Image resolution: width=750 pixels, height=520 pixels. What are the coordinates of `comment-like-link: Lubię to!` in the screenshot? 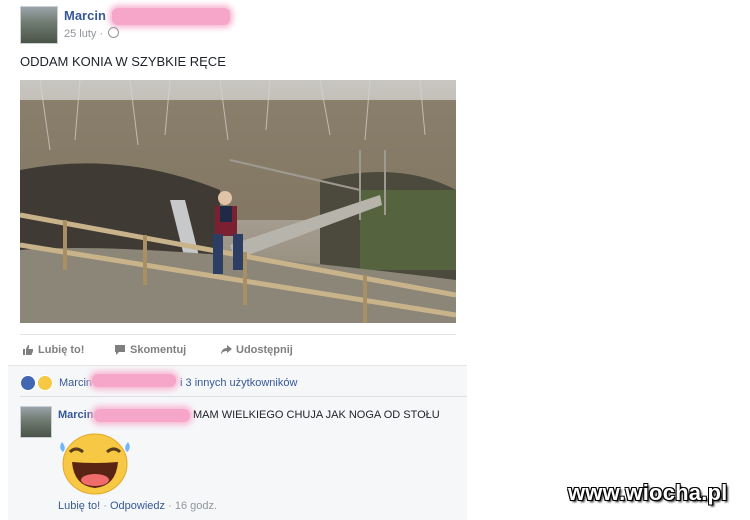 It's located at (79, 506).